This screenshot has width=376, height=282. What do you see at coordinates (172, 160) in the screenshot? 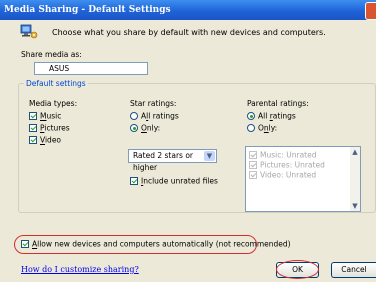
I see `star-rating-select: Rated 2 stars or higher ▼` at bounding box center [172, 160].